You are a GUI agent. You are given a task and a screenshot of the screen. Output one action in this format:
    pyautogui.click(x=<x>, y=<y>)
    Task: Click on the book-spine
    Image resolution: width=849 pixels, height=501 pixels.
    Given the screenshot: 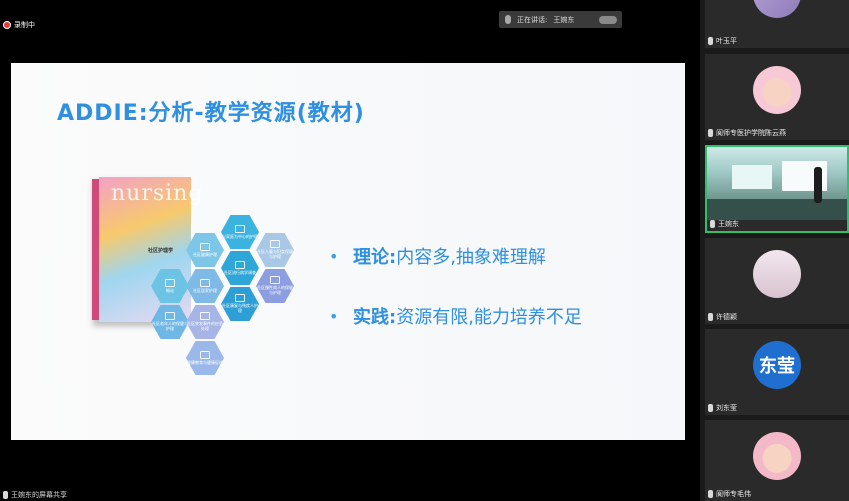 What is the action you would take?
    pyautogui.click(x=95, y=249)
    